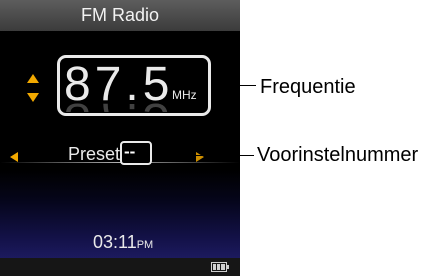 The image size is (421, 276). Describe the element at coordinates (129, 152) in the screenshot. I see `preset-number: --` at that location.